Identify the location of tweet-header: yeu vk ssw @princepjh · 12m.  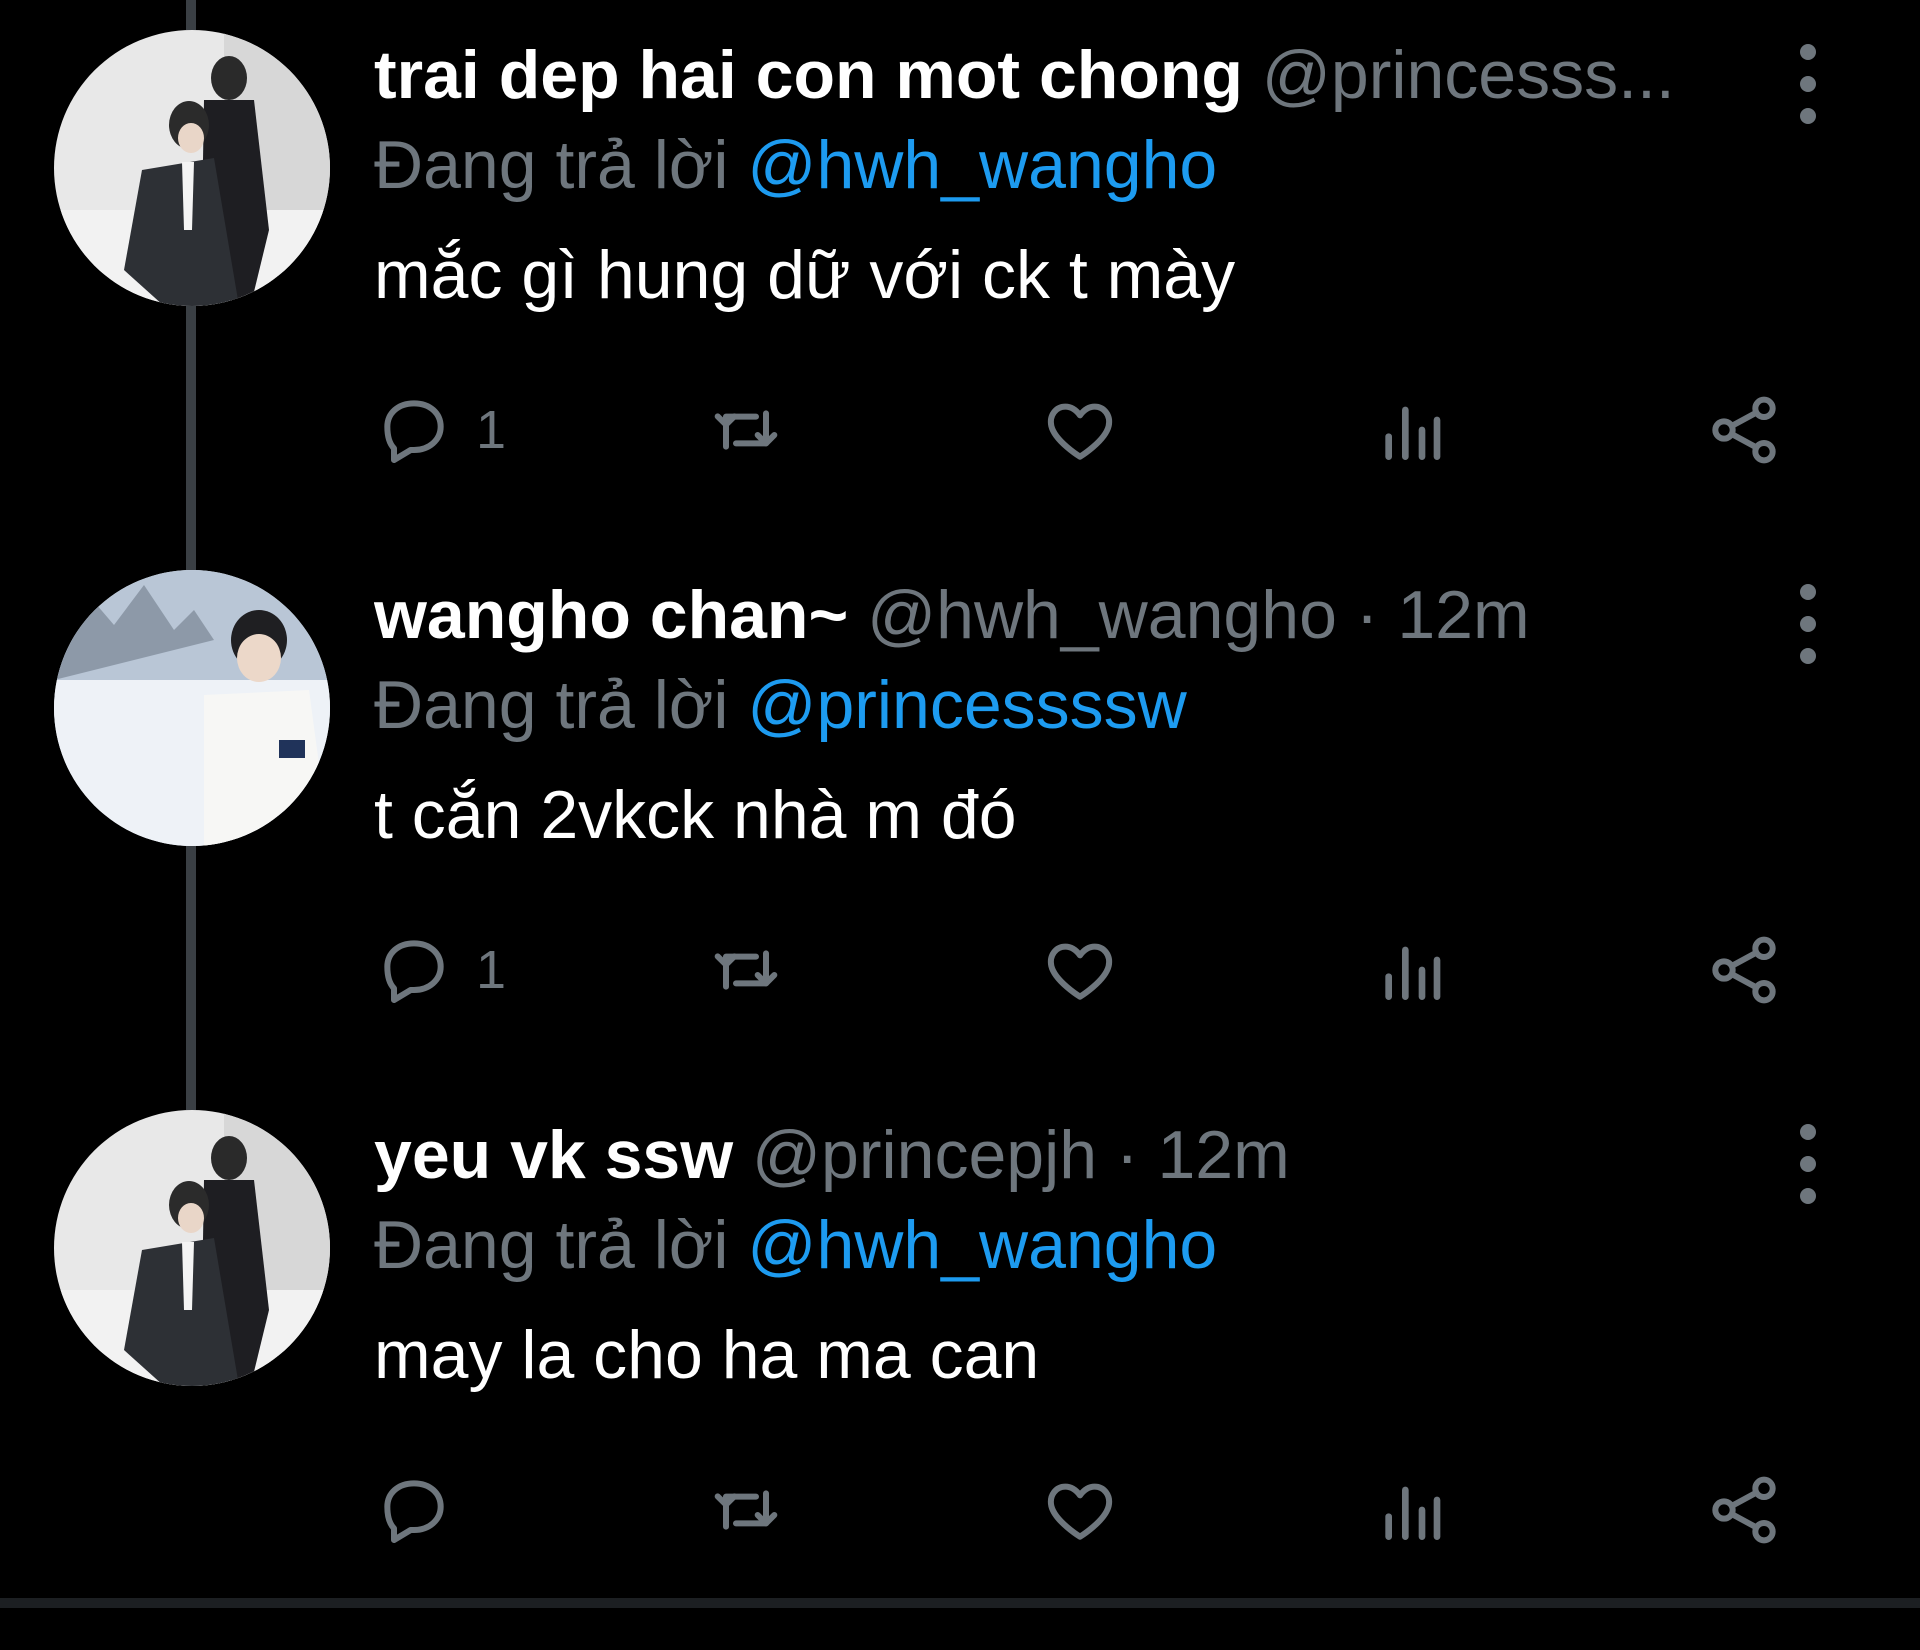
(1057, 1155).